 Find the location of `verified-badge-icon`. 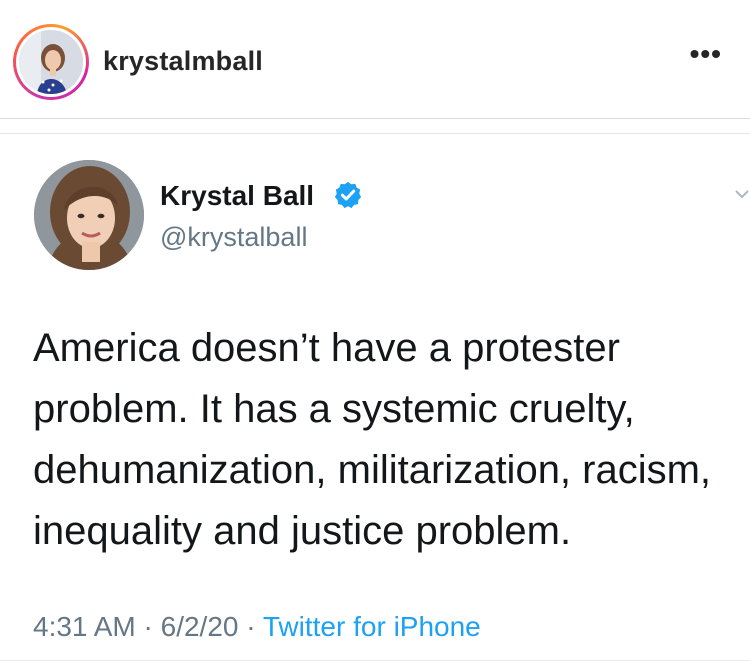

verified-badge-icon is located at coordinates (348, 195).